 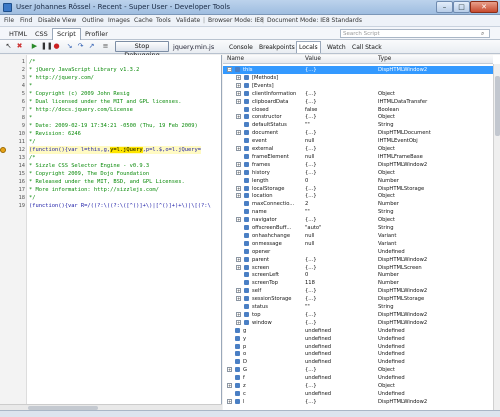 What do you see at coordinates (358, 102) in the screenshot?
I see `locals-row: + clipboardData {...} IHTMLDataTransfer` at bounding box center [358, 102].